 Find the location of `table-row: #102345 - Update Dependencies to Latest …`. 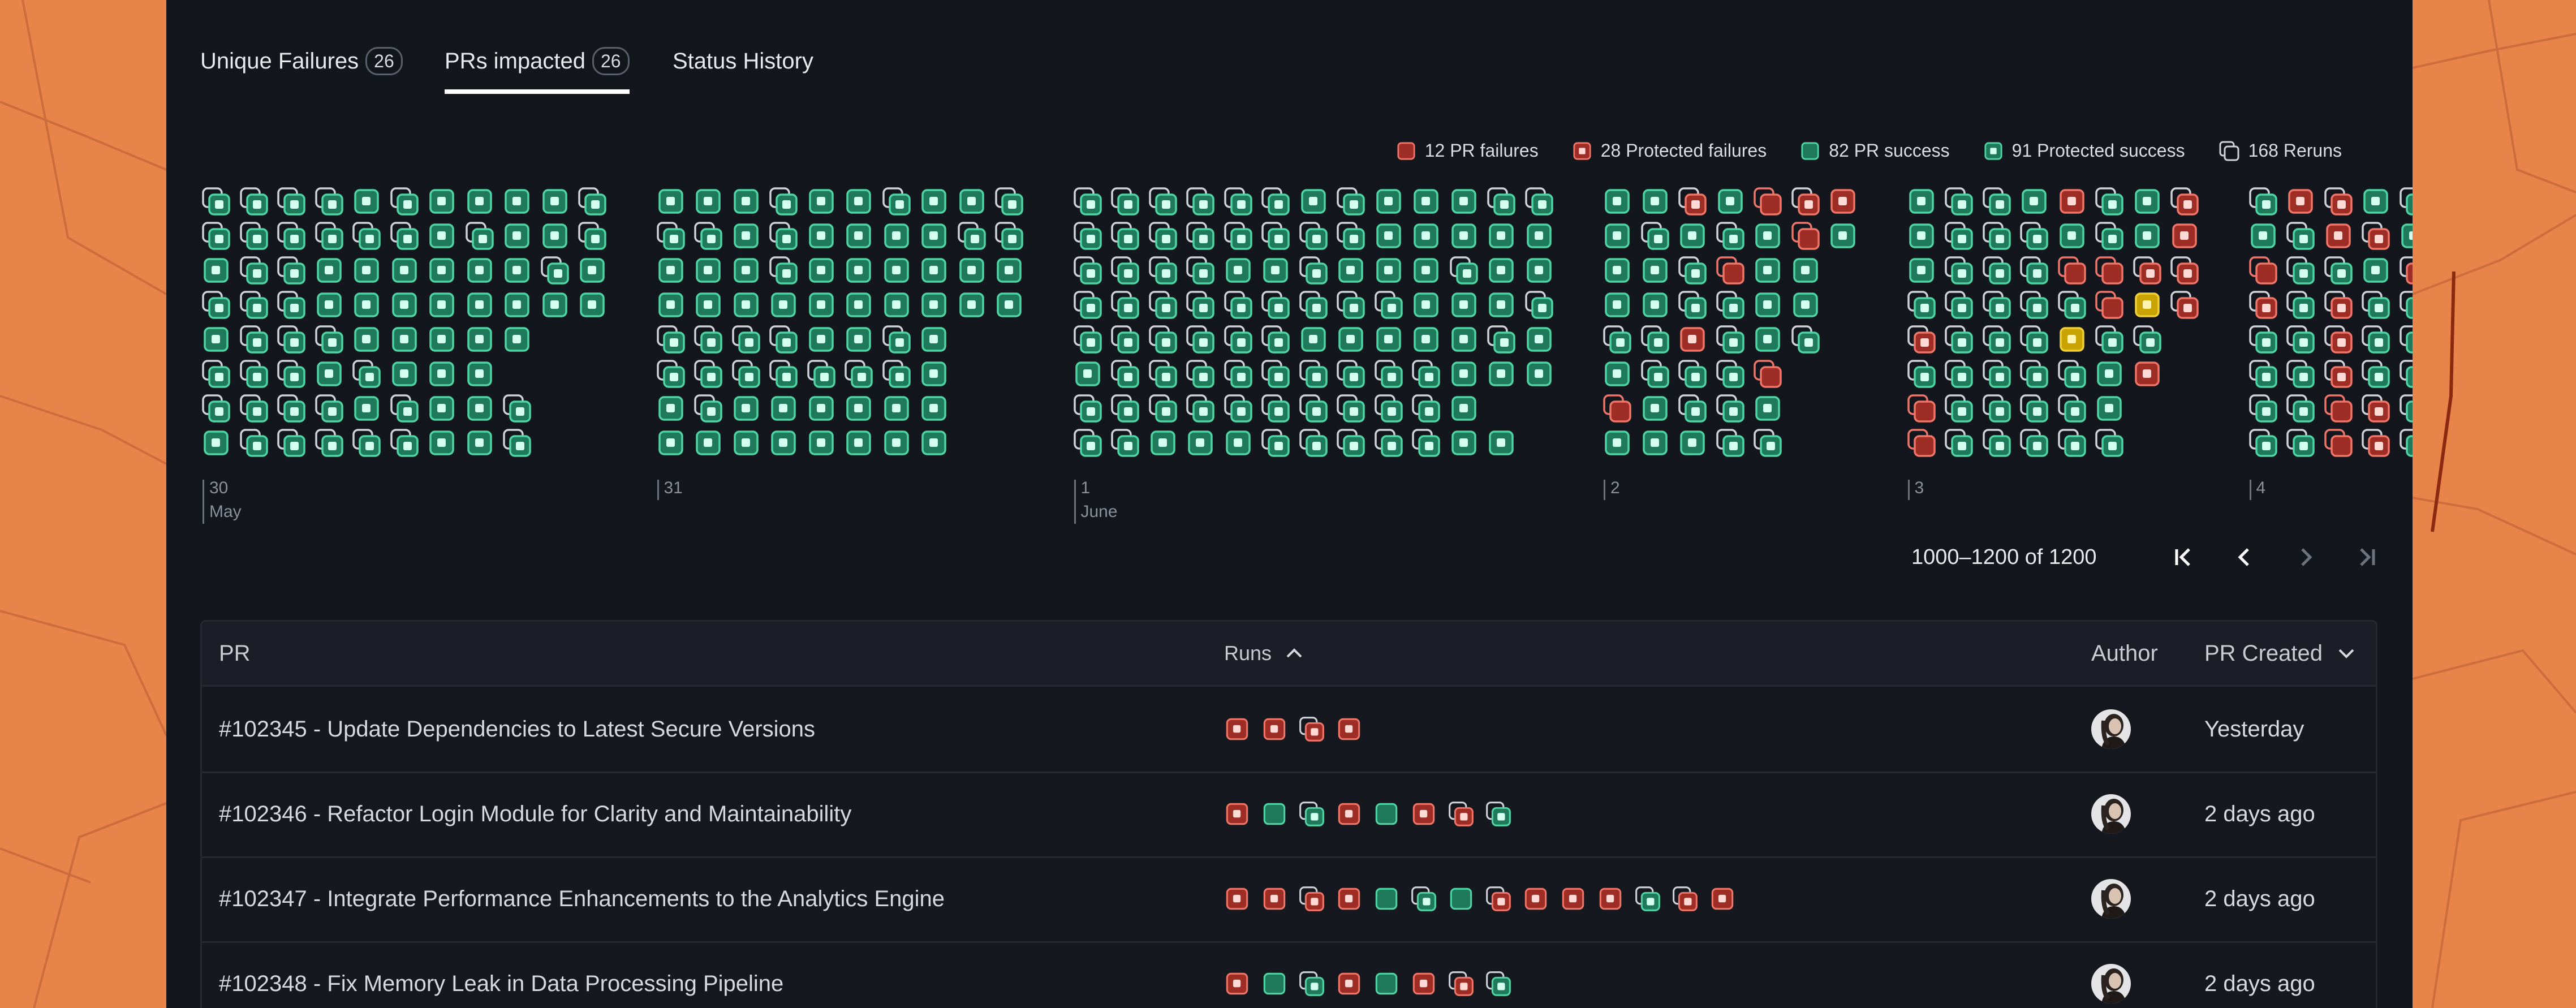

table-row: #102345 - Update Dependencies to Latest … is located at coordinates (1289, 730).